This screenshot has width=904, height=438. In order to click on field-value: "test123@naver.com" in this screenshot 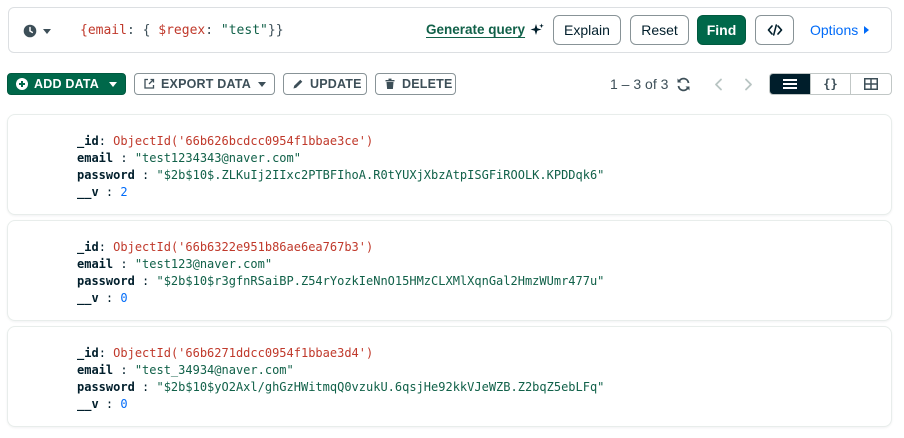, I will do `click(203, 264)`.